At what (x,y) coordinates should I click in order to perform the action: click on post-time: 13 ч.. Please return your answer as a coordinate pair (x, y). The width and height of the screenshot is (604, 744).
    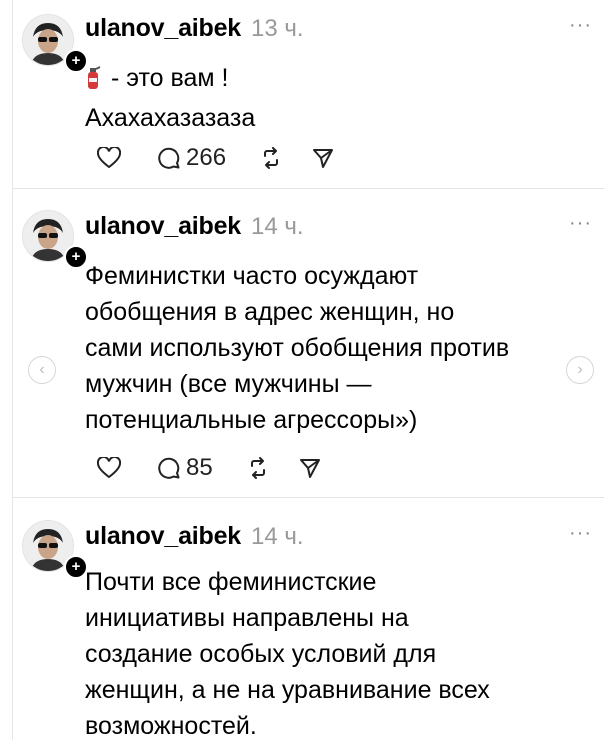
    Looking at the image, I should click on (277, 29).